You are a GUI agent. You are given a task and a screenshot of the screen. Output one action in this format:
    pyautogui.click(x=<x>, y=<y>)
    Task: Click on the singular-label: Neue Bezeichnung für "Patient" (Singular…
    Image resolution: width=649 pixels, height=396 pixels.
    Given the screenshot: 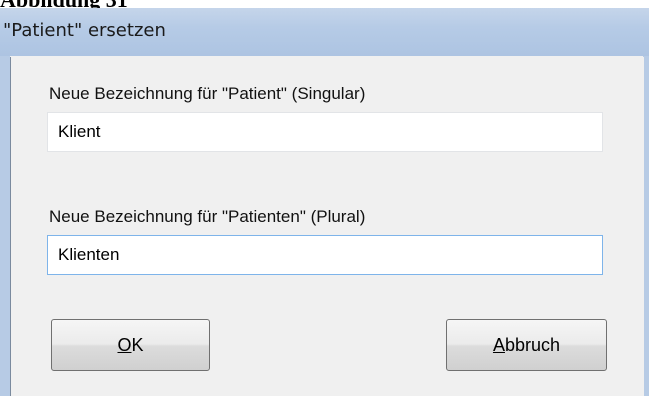 What is the action you would take?
    pyautogui.click(x=207, y=93)
    